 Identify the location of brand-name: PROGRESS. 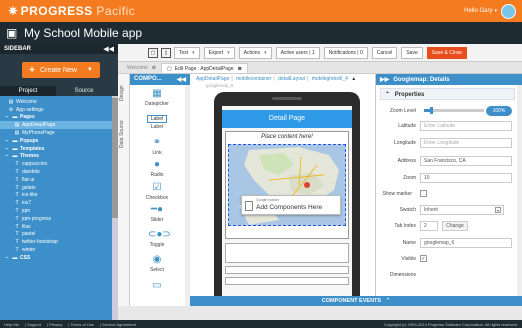
(56, 11).